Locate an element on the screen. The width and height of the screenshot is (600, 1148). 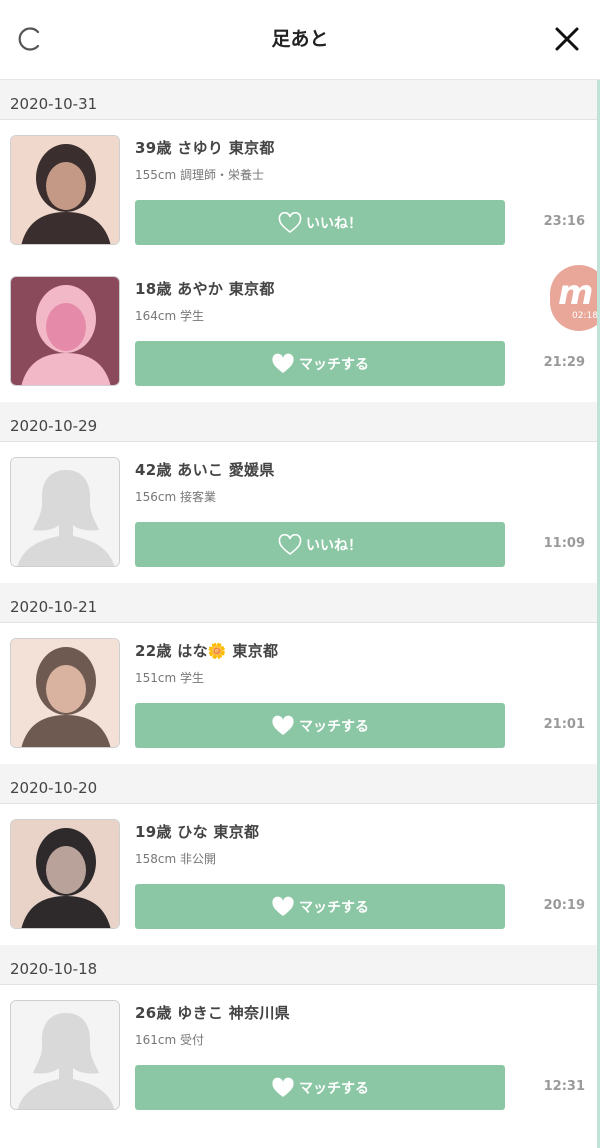
profile-details: 158cm 非公開 is located at coordinates (176, 859).